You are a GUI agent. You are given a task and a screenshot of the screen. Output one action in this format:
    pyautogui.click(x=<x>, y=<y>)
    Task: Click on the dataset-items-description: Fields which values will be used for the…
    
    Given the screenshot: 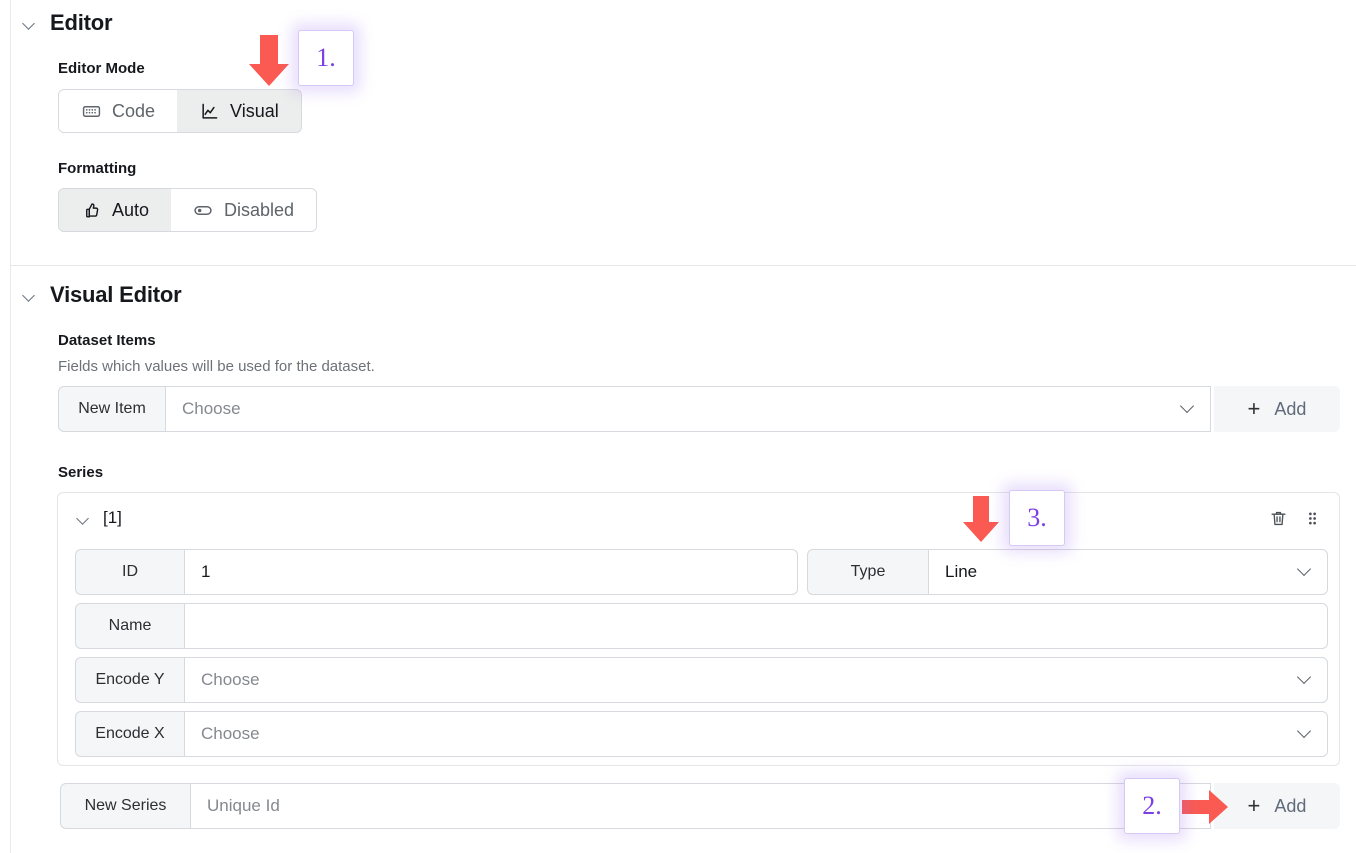 What is the action you would take?
    pyautogui.click(x=216, y=366)
    